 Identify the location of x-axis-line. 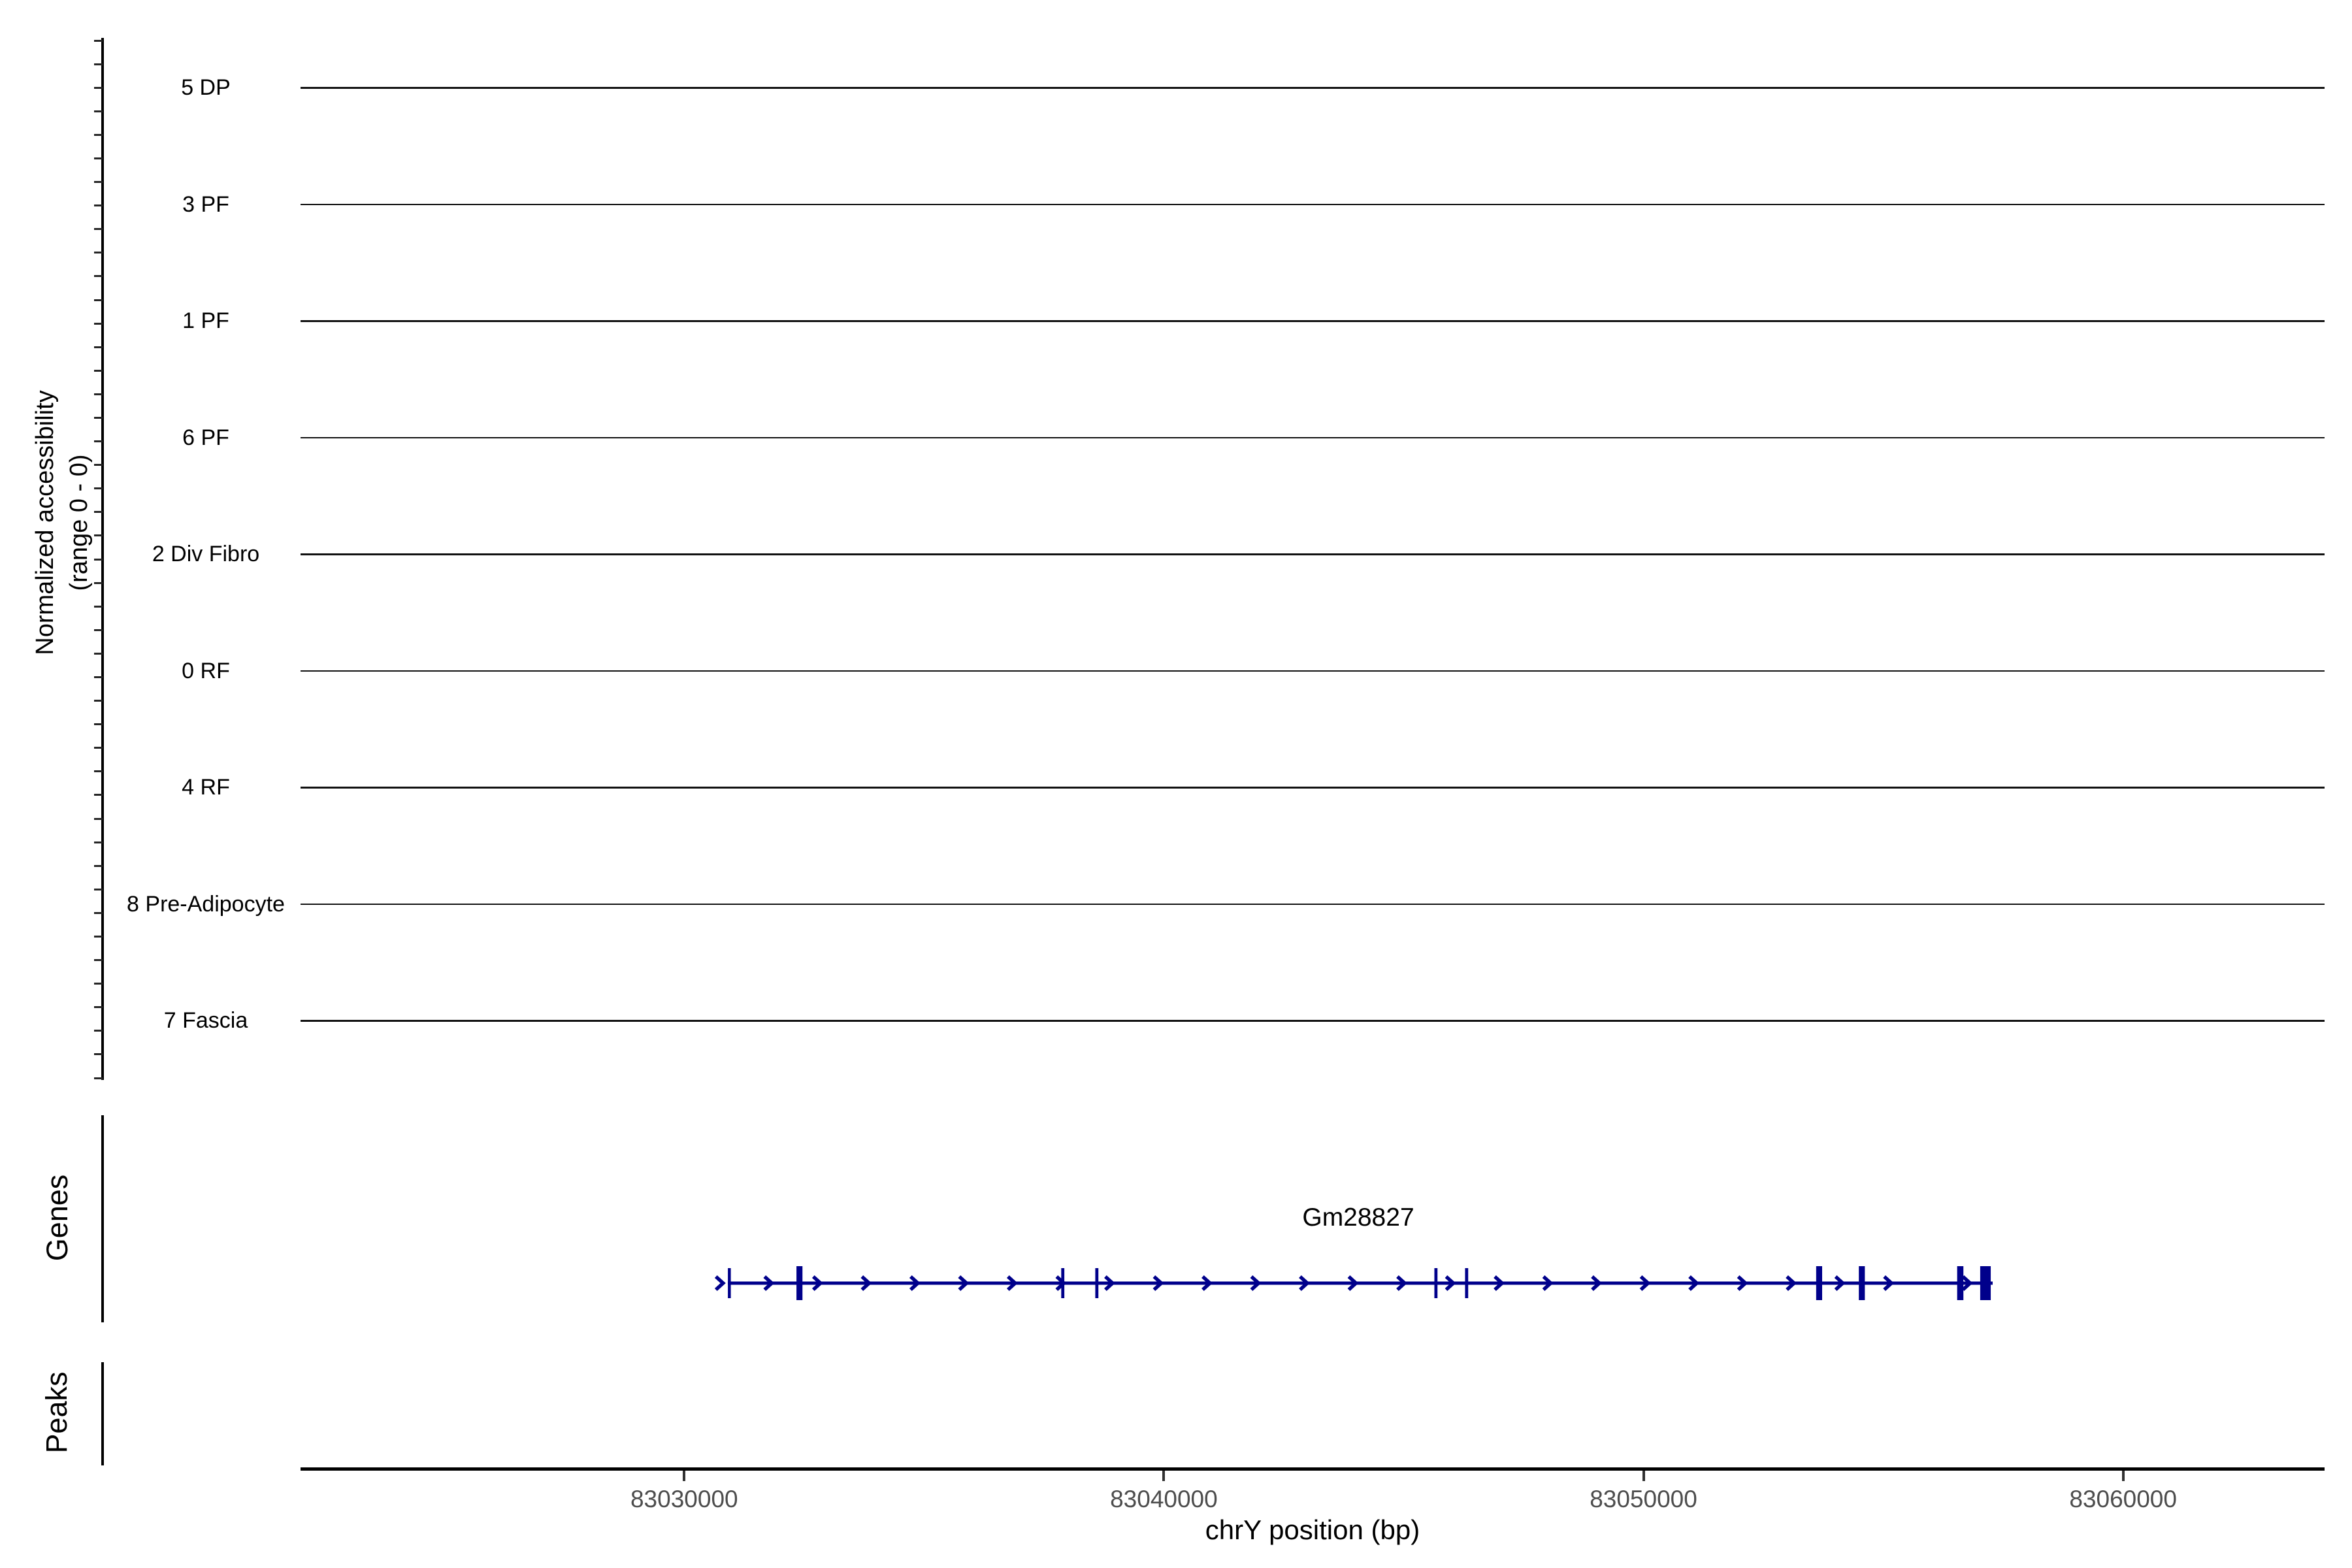
(1313, 1469).